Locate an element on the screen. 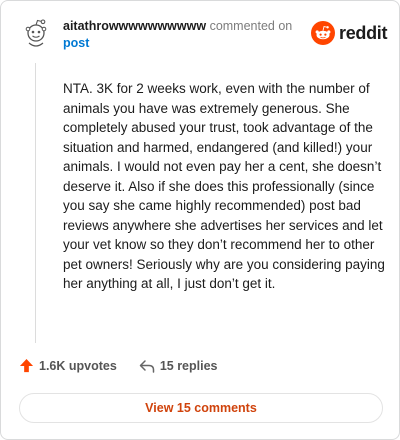  snoo-avatar-icon is located at coordinates (36, 33).